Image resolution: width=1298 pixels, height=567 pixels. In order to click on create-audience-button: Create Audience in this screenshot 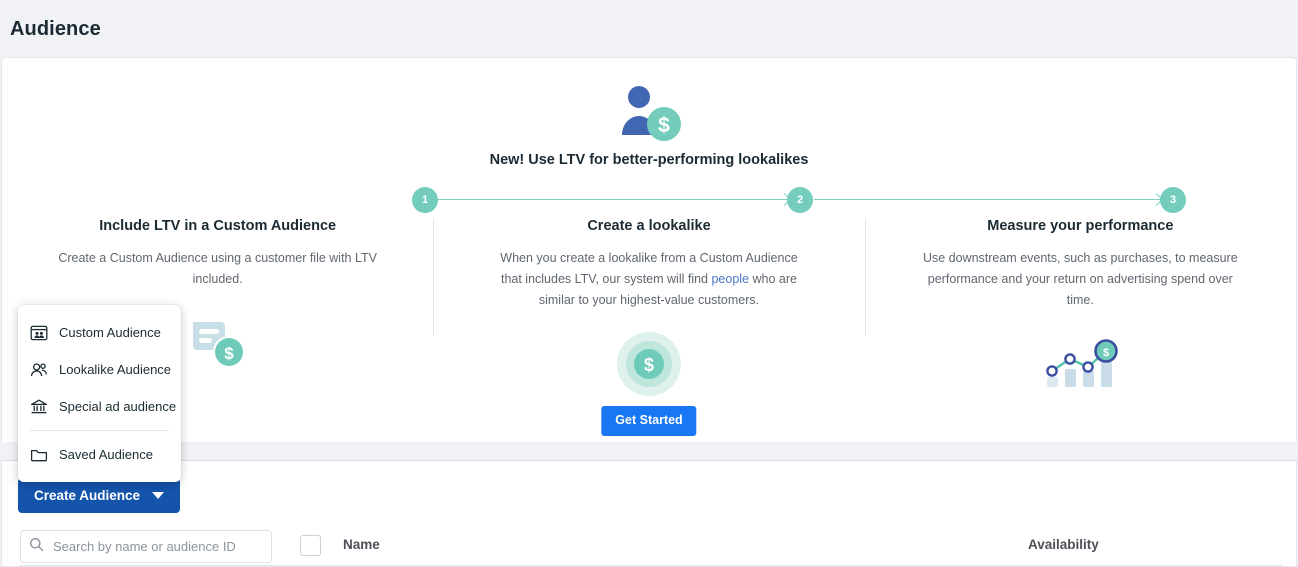, I will do `click(99, 495)`.